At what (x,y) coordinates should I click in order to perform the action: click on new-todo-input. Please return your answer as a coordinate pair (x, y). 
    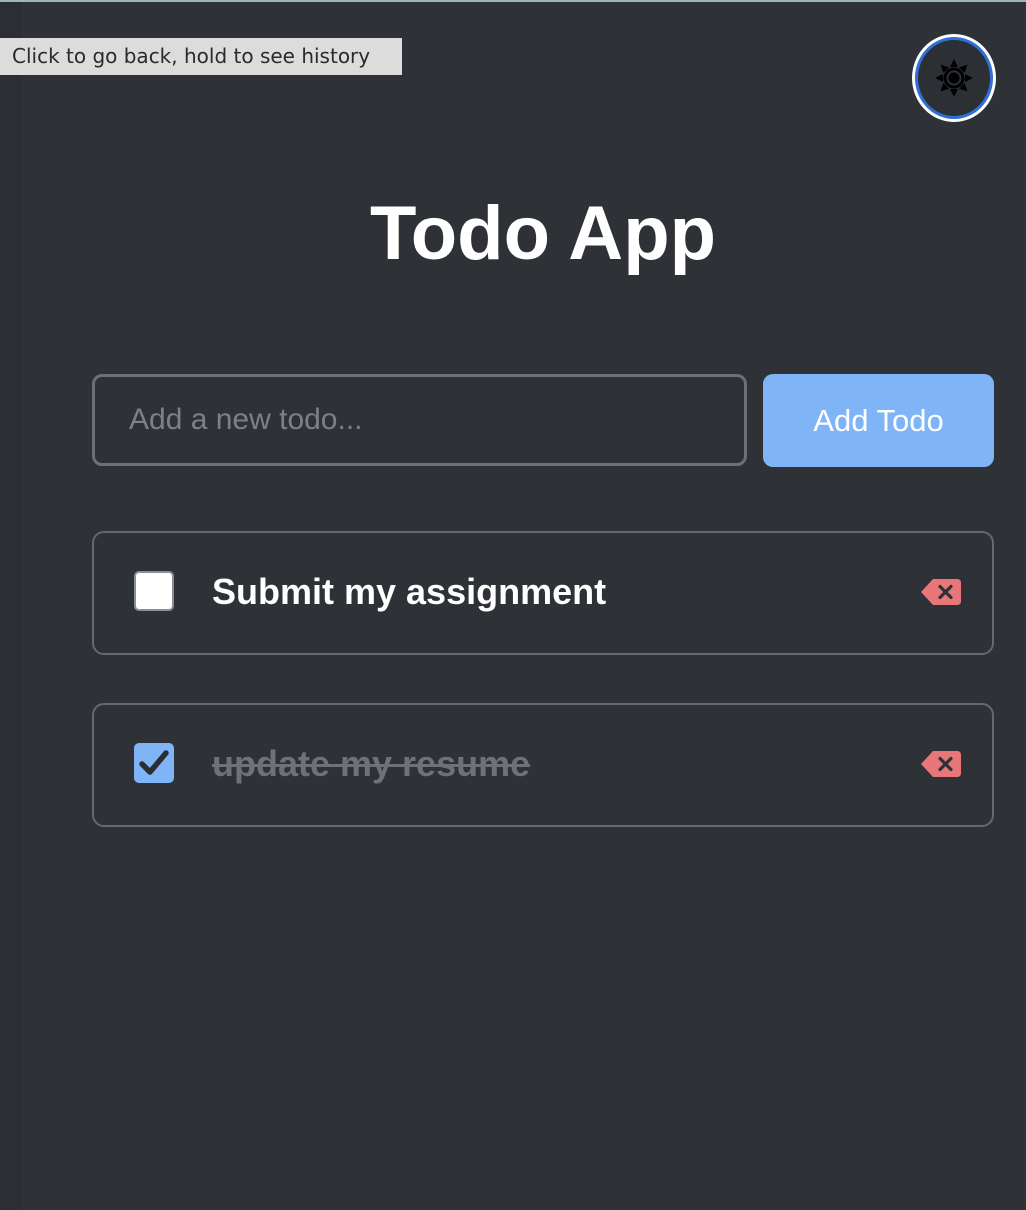
    Looking at the image, I should click on (419, 420).